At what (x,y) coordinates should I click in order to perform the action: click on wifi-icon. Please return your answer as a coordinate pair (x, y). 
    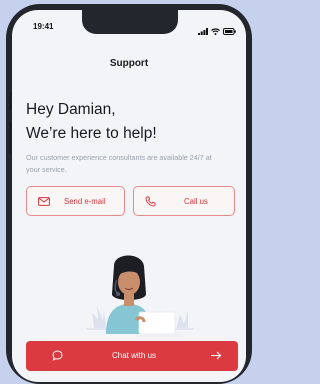
    Looking at the image, I should click on (215, 31).